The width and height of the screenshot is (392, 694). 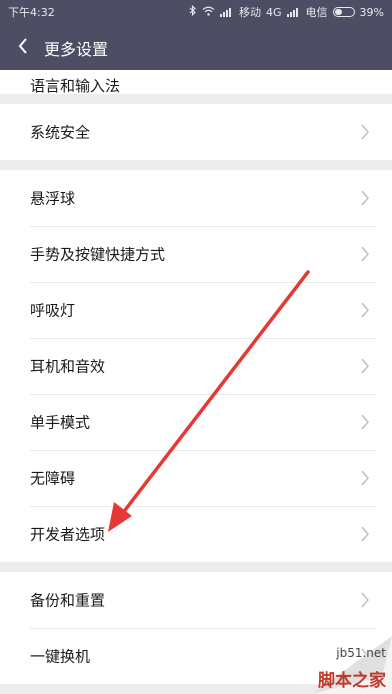 What do you see at coordinates (68, 600) in the screenshot?
I see `settings-item-label: 备份和重置` at bounding box center [68, 600].